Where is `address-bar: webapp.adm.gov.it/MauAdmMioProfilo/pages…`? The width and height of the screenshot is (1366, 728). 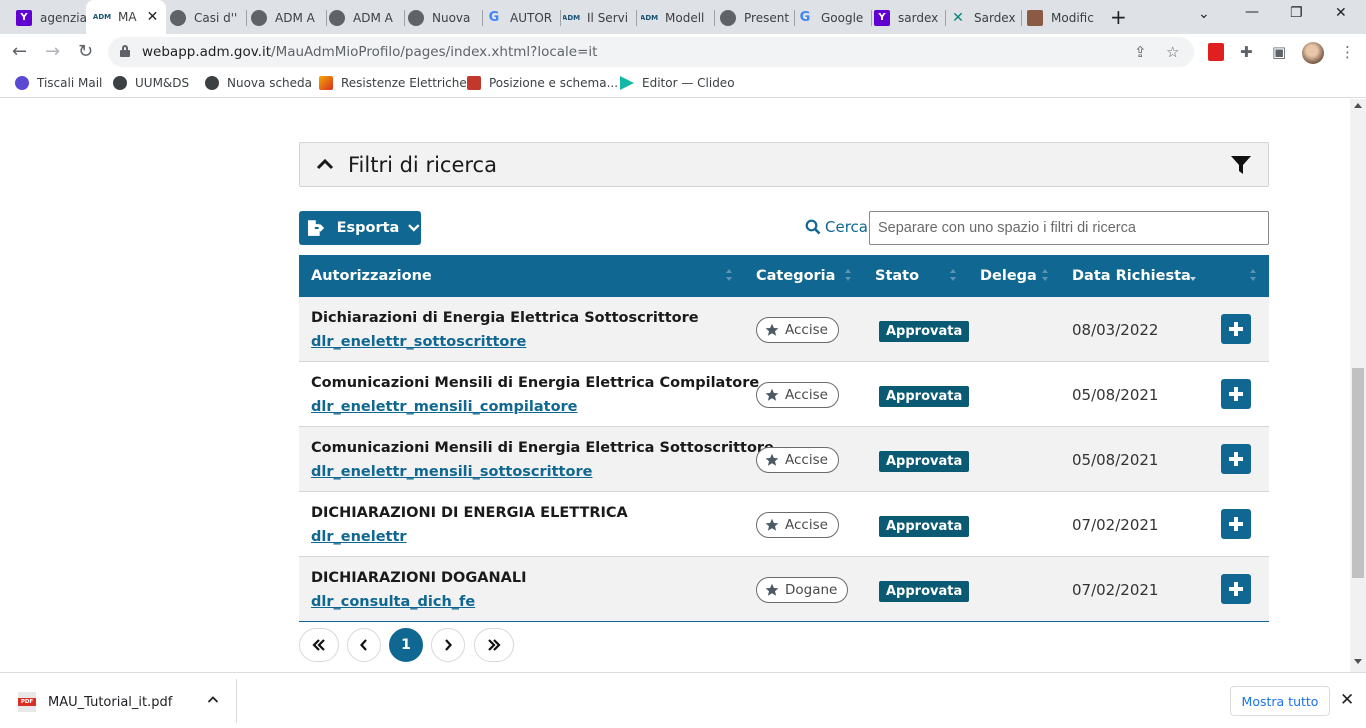 address-bar: webapp.adm.gov.it/MauAdmMioProfilo/pages… is located at coordinates (651, 52).